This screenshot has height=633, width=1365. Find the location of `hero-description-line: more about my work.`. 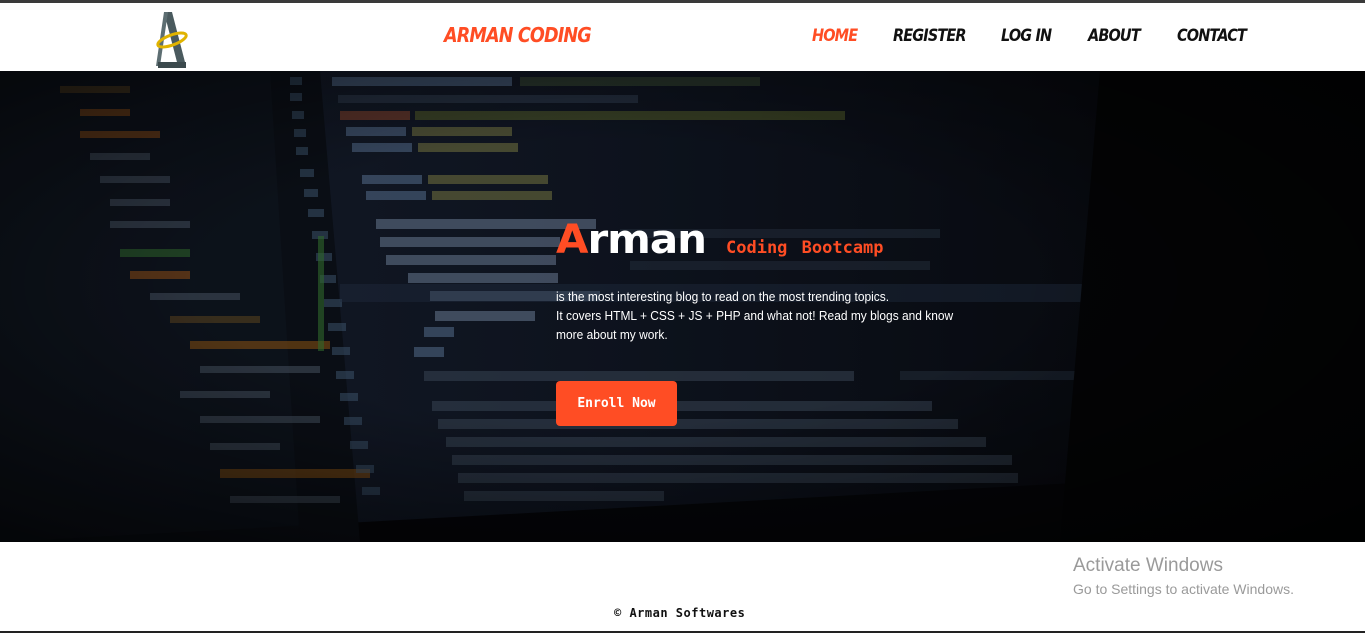

hero-description-line: more about my work. is located at coordinates (612, 334).